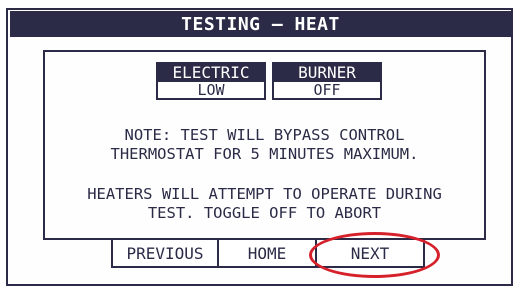 The image size is (525, 292). I want to click on burner-status: BURNER OFF, so click(327, 81).